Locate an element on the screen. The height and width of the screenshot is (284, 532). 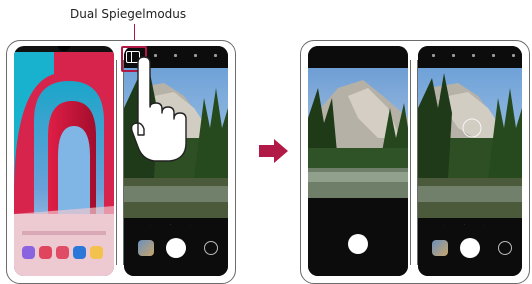
dual-mirror-caption: Dual Spiegelmodus is located at coordinates (266, 14).